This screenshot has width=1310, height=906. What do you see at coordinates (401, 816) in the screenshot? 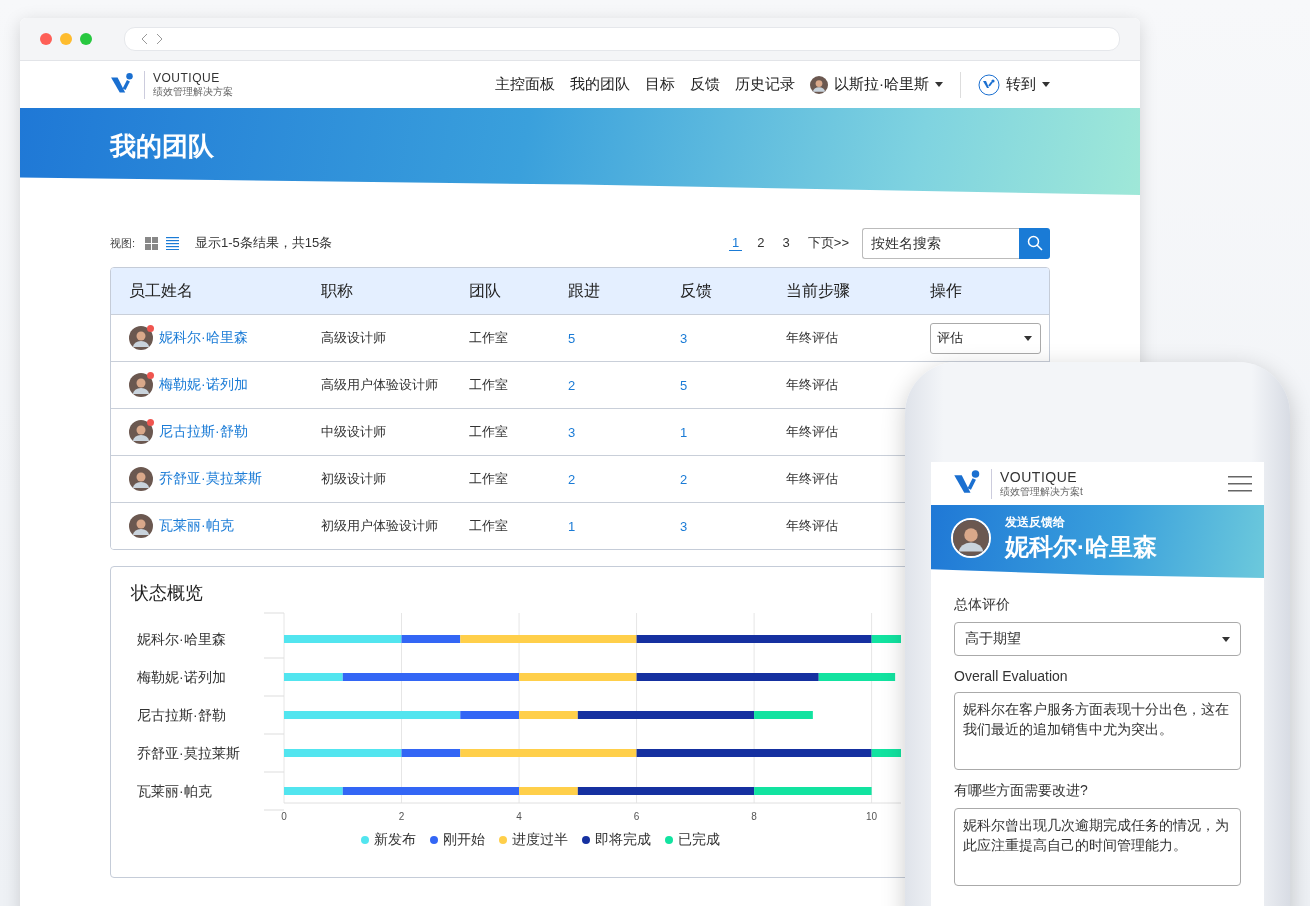
I see `axis-tick-label: 2` at bounding box center [401, 816].